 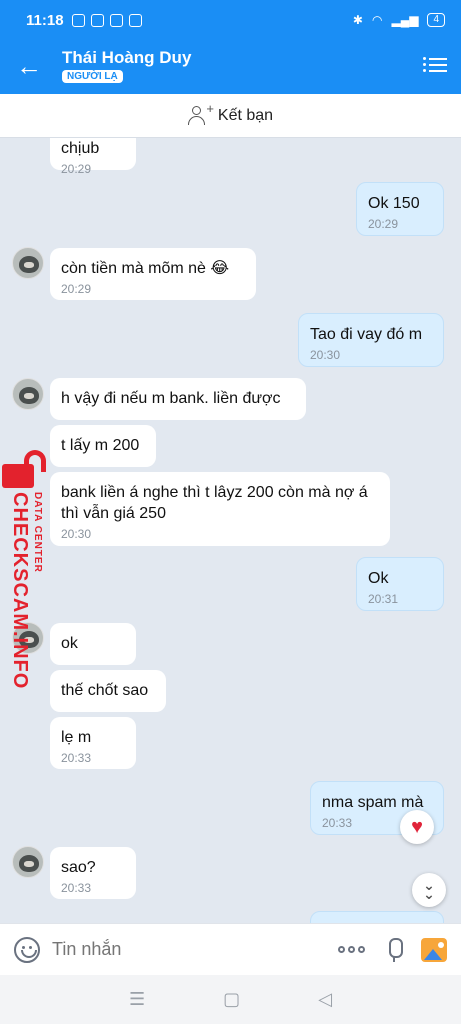 I want to click on bluetooth-icon: ✱, so click(x=357, y=20).